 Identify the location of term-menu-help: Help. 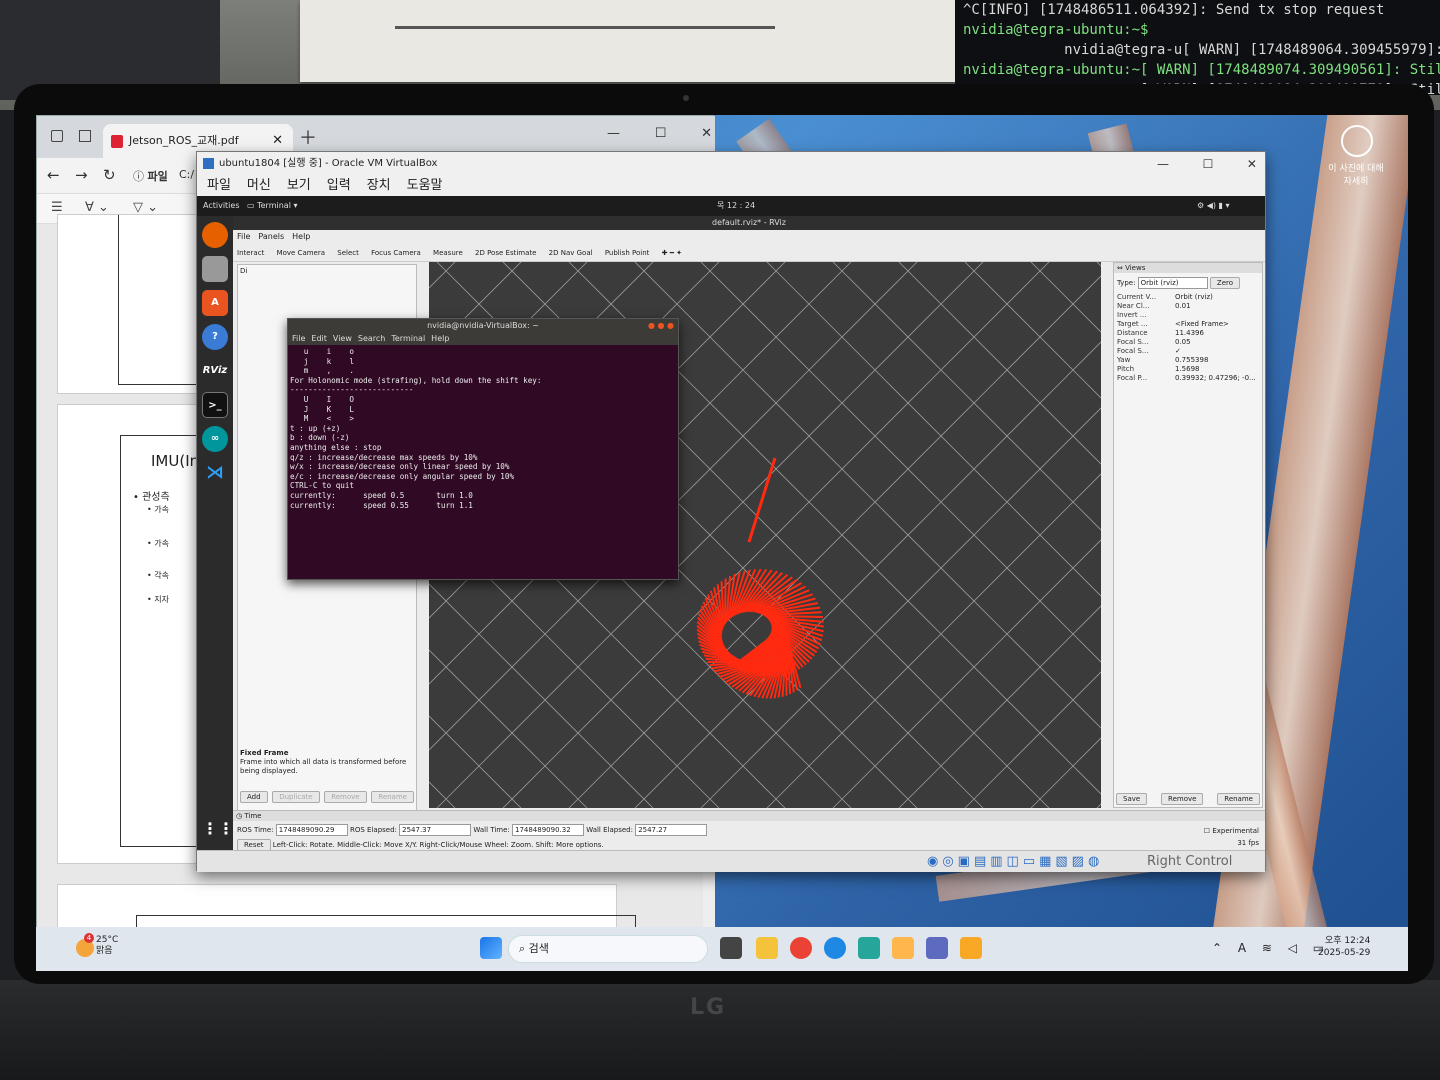
(440, 338).